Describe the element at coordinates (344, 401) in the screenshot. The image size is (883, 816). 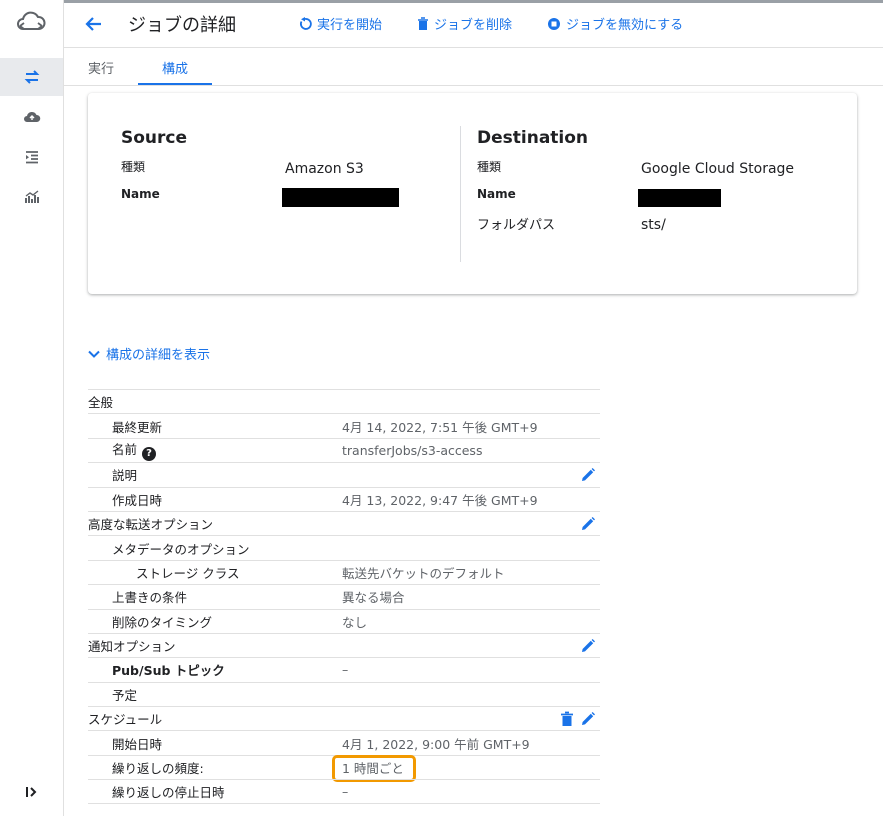
I see `detail-row: 全般` at that location.